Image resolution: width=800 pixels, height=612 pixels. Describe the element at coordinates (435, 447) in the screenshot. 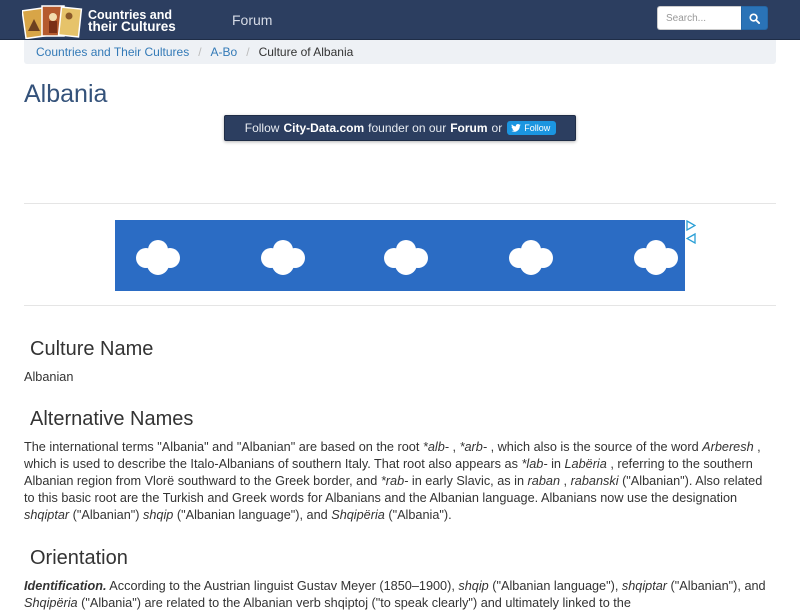

I see `italic-term: *alb-` at that location.